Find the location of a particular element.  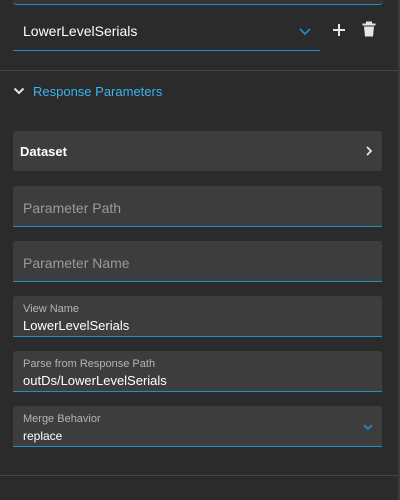

response-parameters-toggle: Response Parameters is located at coordinates (87, 91).